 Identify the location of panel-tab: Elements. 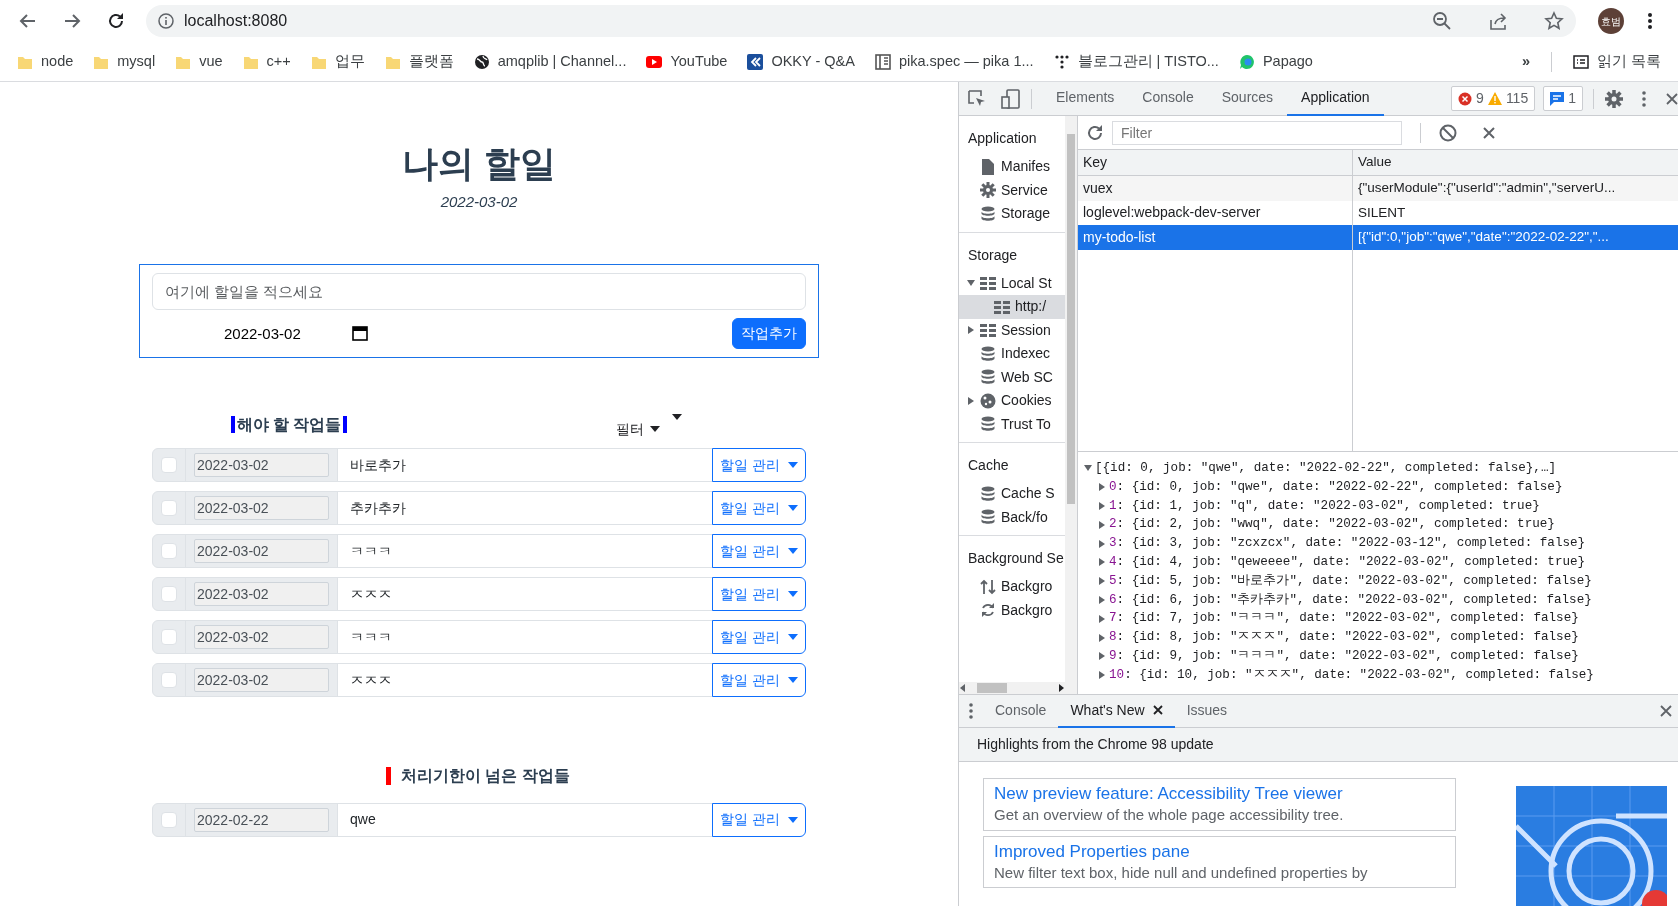
(1085, 98).